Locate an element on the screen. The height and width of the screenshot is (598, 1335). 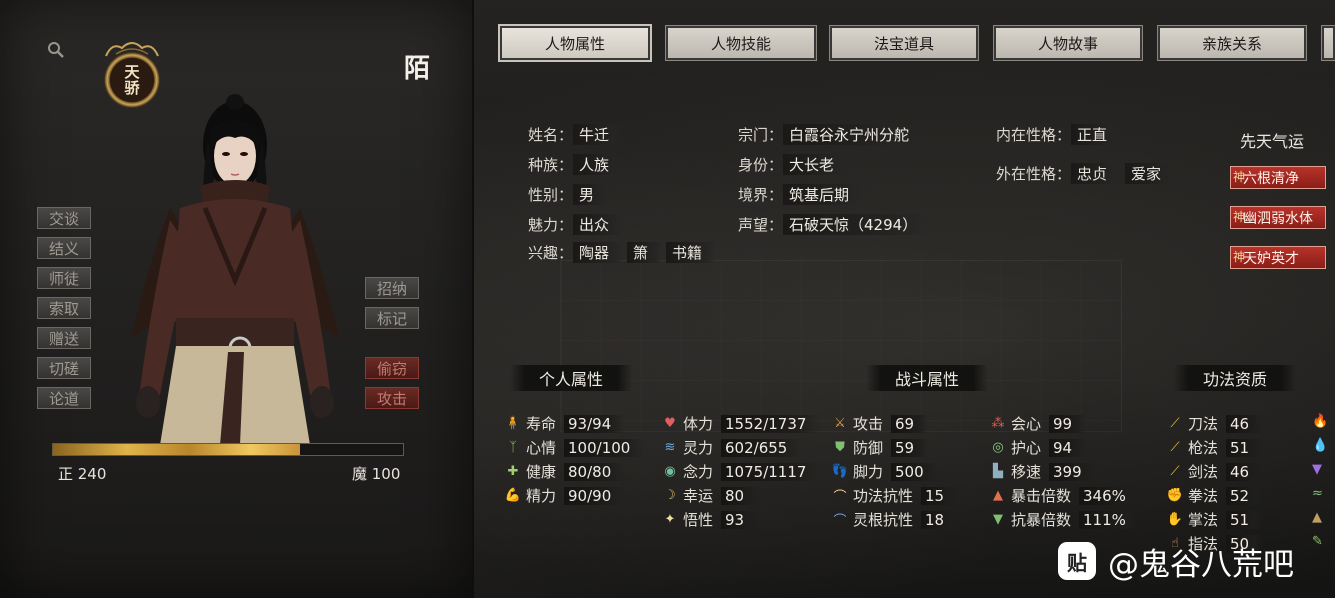
stat-value: 93/94 is located at coordinates (595, 423).